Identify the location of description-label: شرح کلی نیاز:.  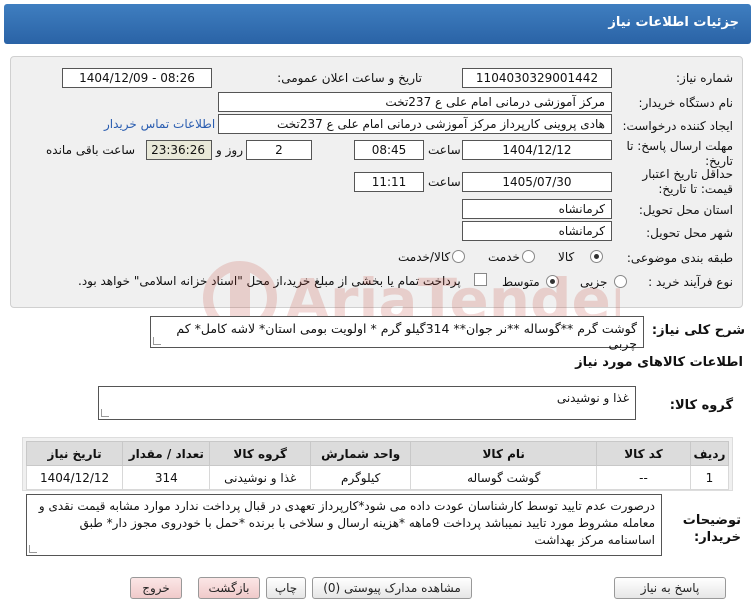
(698, 330).